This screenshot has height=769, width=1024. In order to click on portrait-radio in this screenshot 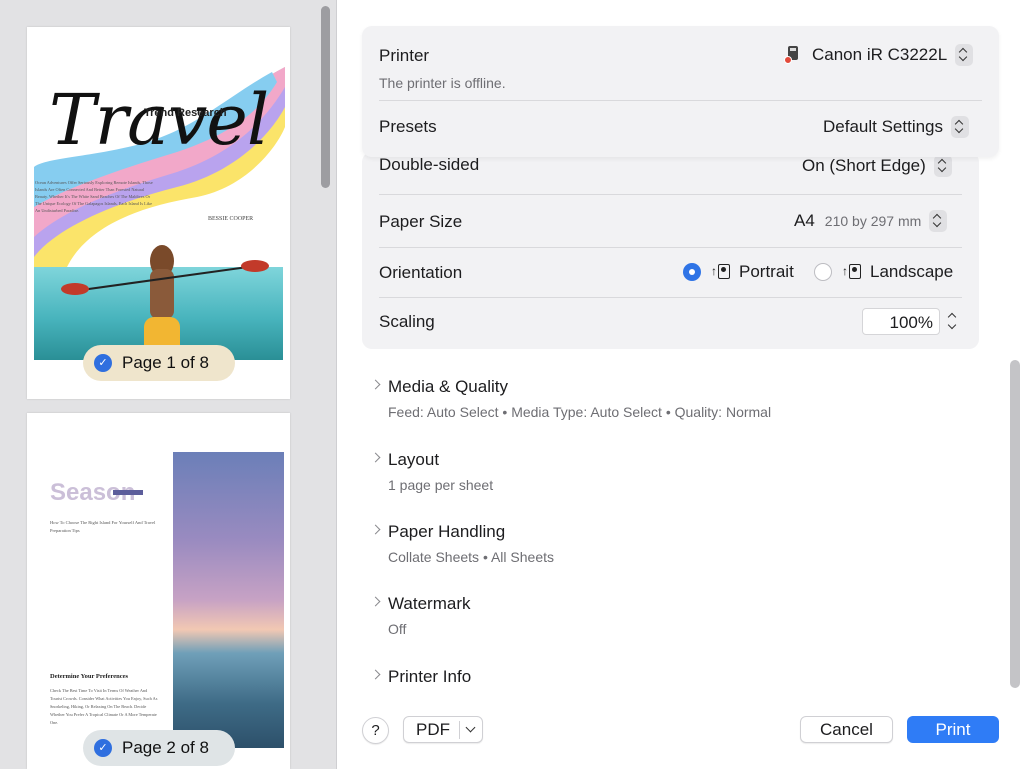, I will do `click(692, 272)`.